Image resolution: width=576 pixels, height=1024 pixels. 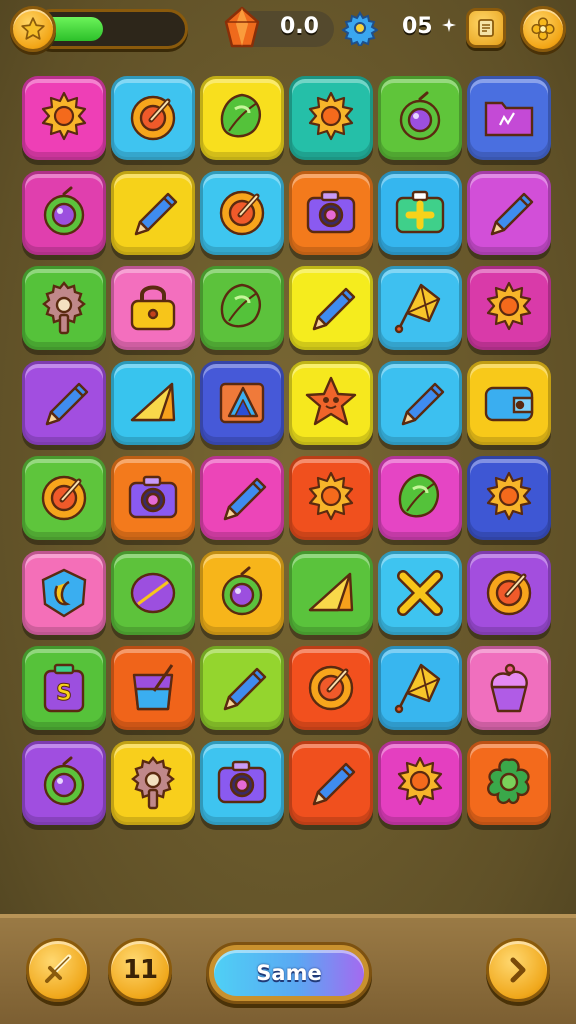 I want to click on tile-r1-c1, so click(x=64, y=118).